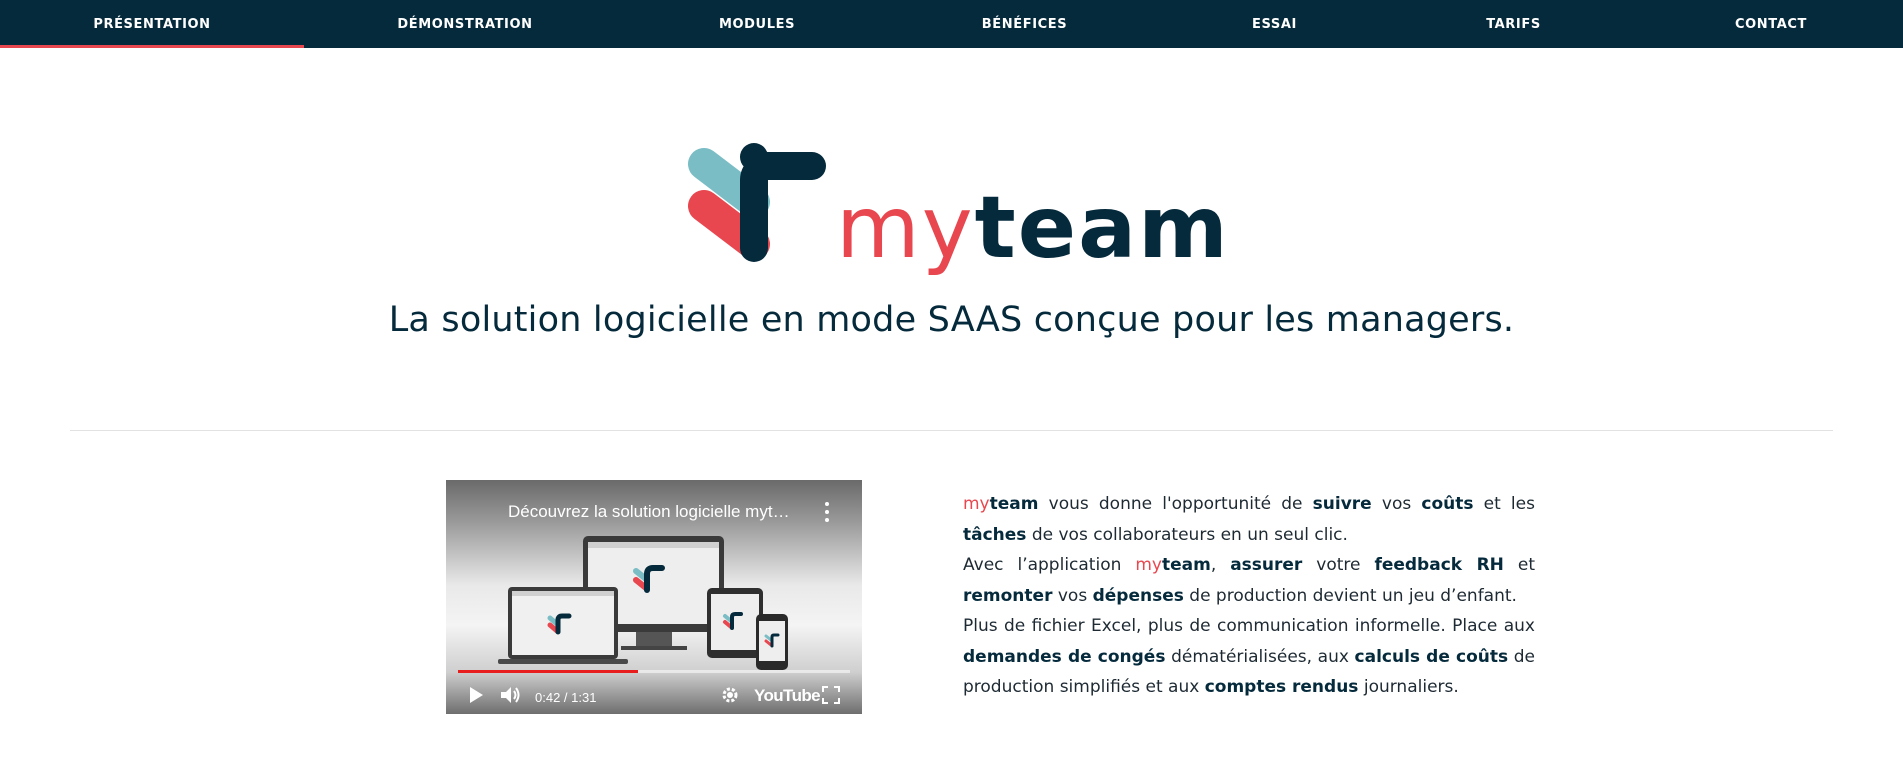 The height and width of the screenshot is (772, 1903). What do you see at coordinates (1342, 504) in the screenshot?
I see `emphasis: suivre` at bounding box center [1342, 504].